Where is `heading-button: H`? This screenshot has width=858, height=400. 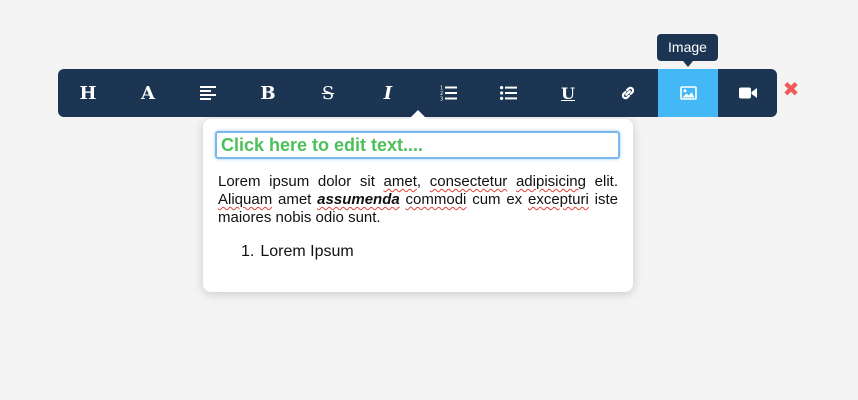
heading-button: H is located at coordinates (88, 93).